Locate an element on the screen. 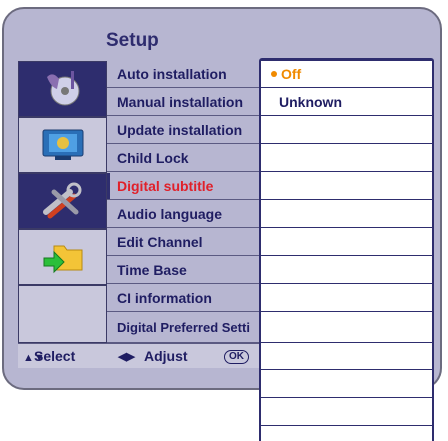  left-right-arrow-icon: ◀▶ is located at coordinates (126, 357).